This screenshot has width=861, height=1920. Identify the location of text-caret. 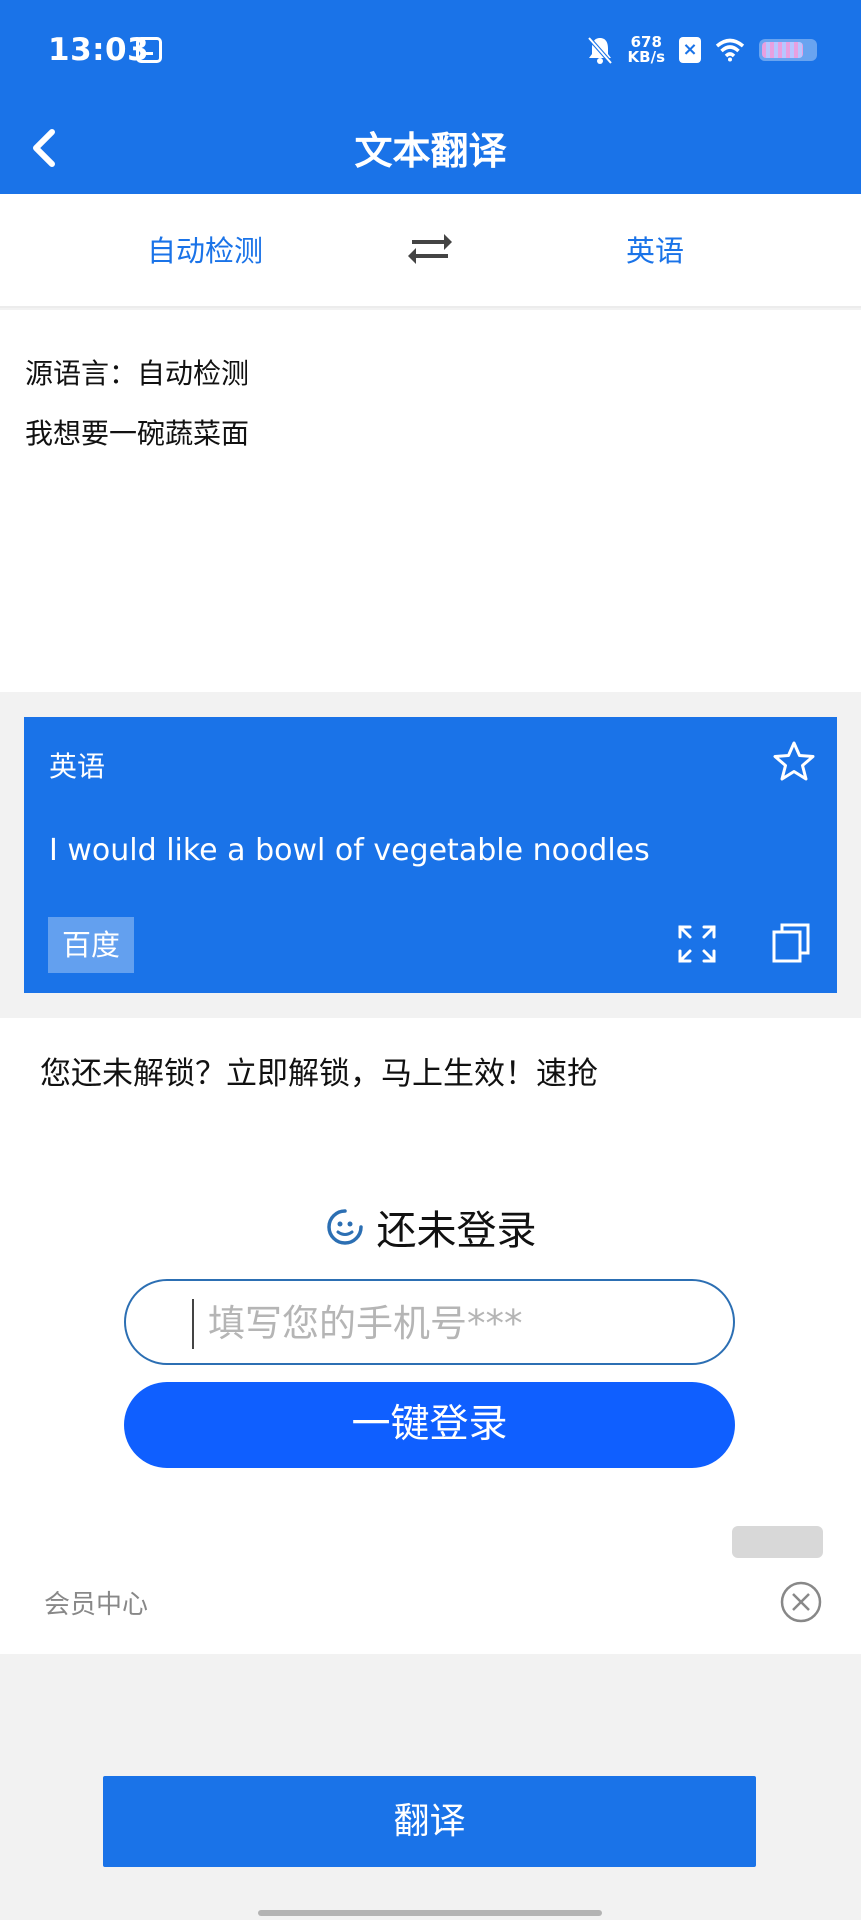
(193, 1324).